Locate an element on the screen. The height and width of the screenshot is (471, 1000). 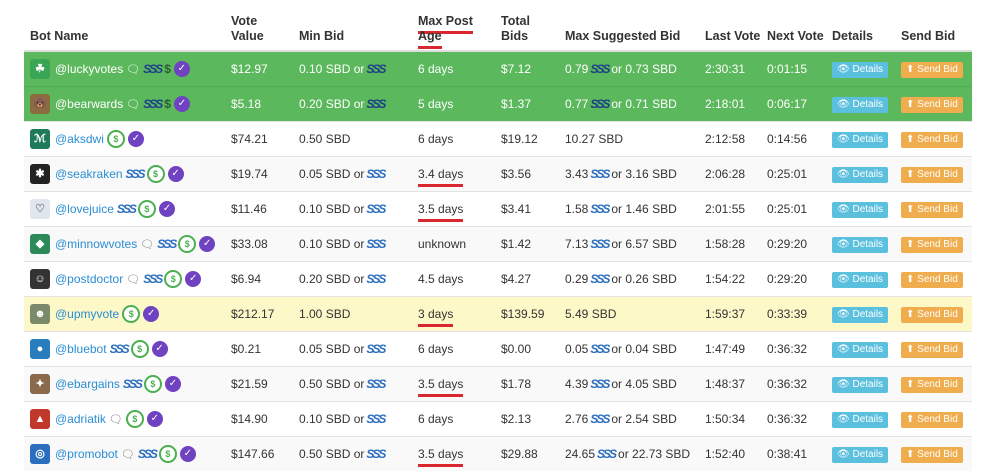
col-last-vote-label: Last Vote is located at coordinates (732, 36).